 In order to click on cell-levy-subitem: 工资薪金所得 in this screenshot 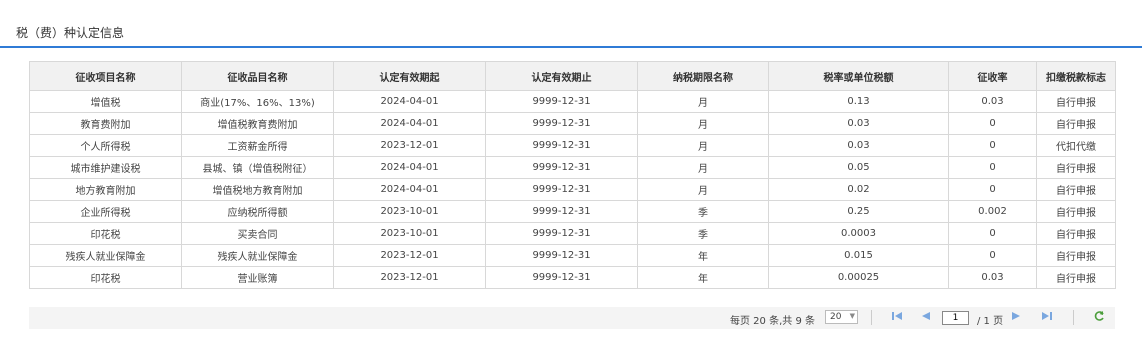, I will do `click(257, 145)`.